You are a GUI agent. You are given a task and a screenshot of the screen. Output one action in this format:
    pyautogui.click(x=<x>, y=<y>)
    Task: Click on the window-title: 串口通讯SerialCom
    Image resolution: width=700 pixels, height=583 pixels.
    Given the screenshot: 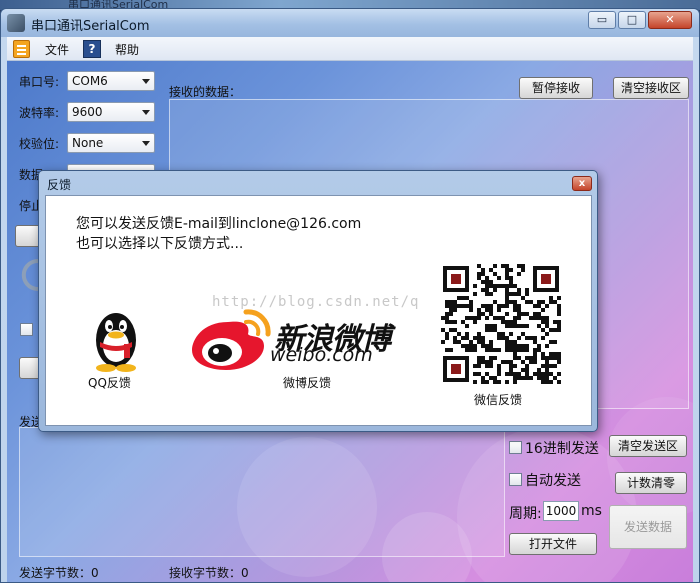 What is the action you would take?
    pyautogui.click(x=90, y=26)
    